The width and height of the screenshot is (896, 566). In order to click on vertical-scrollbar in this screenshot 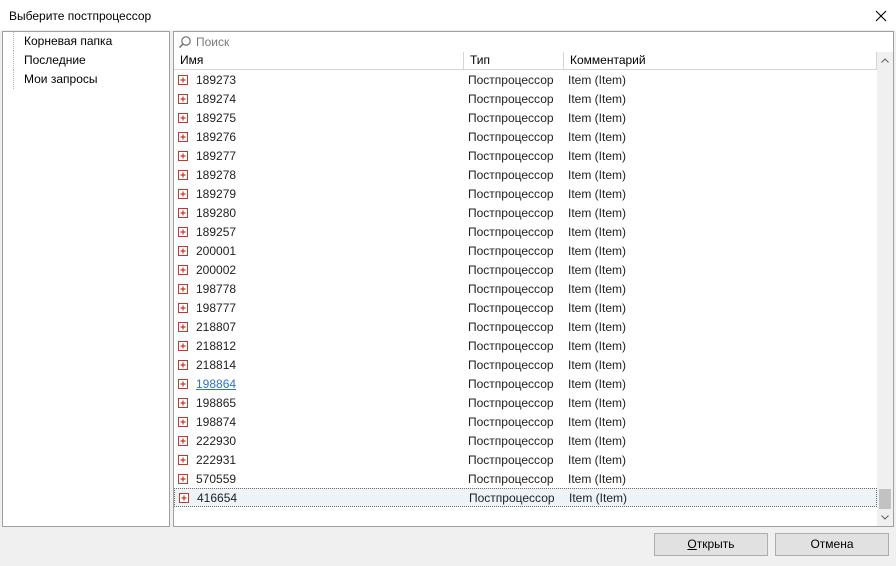, I will do `click(885, 289)`.